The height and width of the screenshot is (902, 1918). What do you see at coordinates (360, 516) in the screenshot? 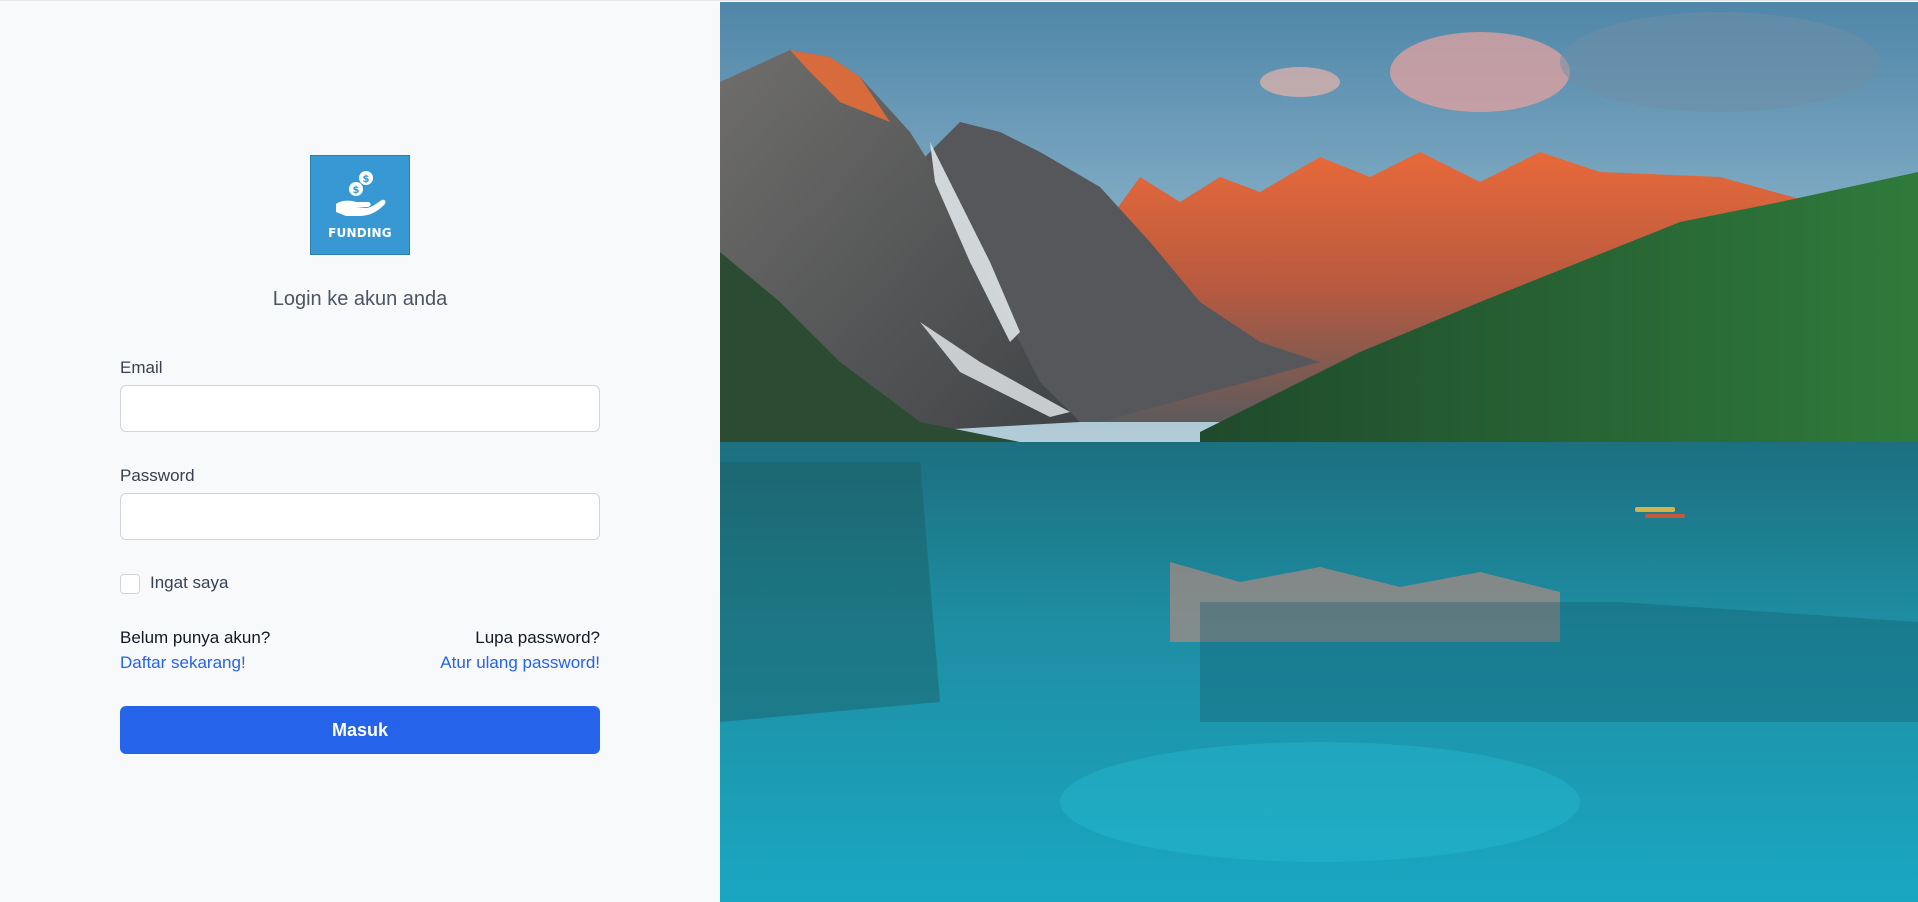
I see `password-field` at bounding box center [360, 516].